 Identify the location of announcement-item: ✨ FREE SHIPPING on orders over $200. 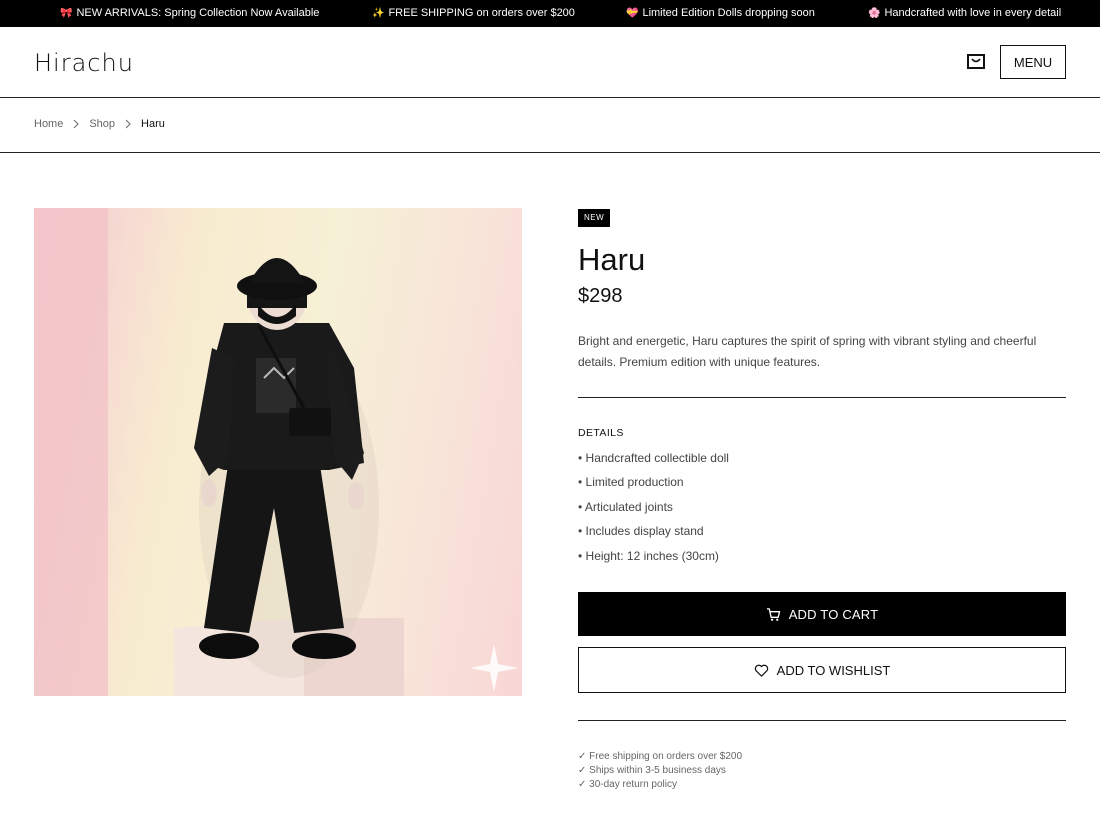
(473, 13).